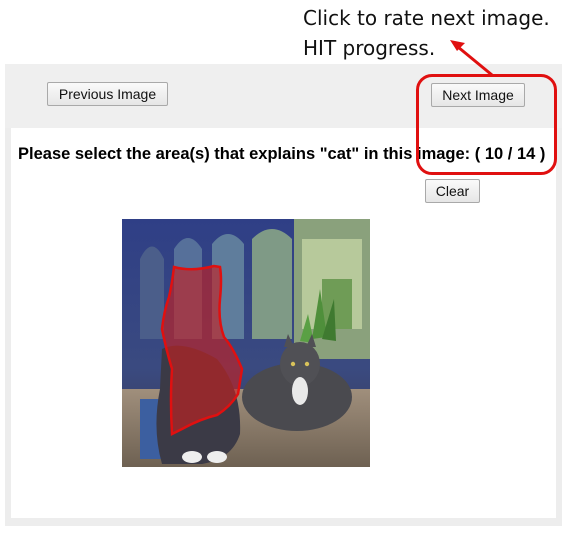 This screenshot has width=567, height=533. What do you see at coordinates (426, 18) in the screenshot?
I see `next-image-annotation: Click to rate next image.` at bounding box center [426, 18].